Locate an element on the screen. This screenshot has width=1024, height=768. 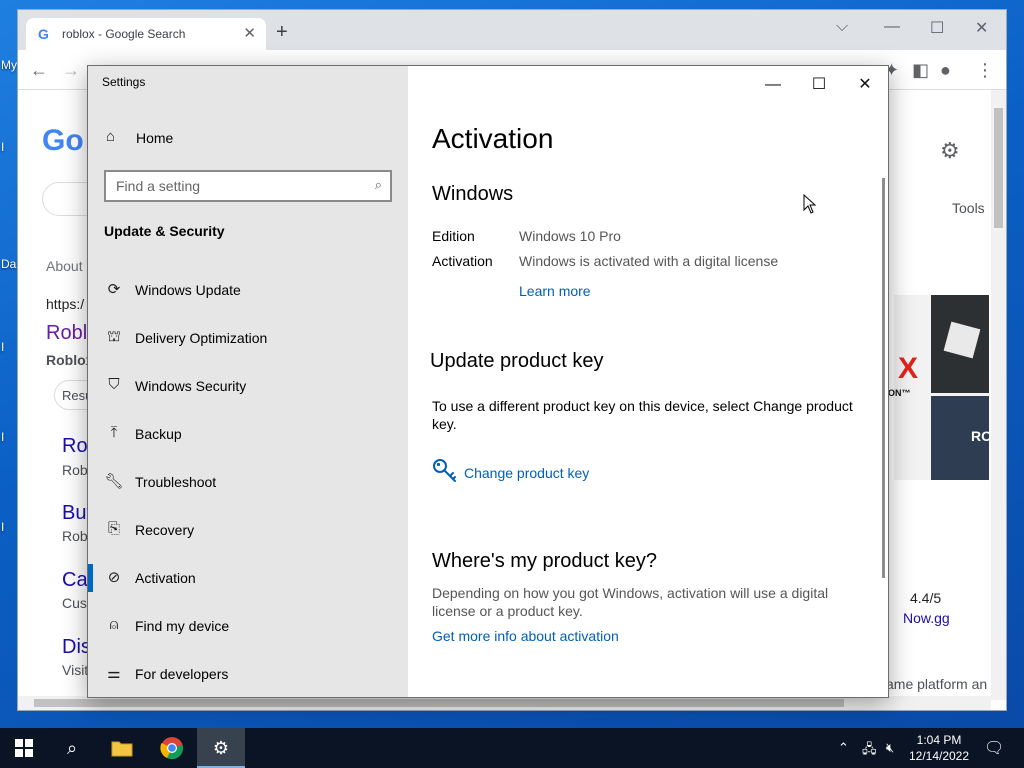
network-icon: 🖧︎ is located at coordinates (869, 751).